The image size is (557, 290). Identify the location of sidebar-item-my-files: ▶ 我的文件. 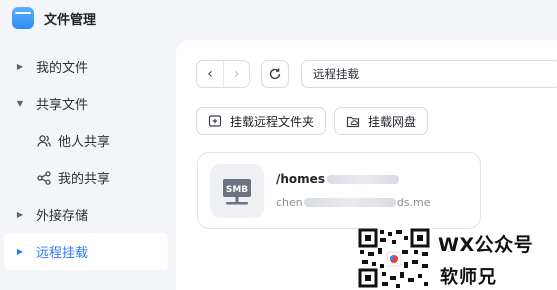
(88, 66).